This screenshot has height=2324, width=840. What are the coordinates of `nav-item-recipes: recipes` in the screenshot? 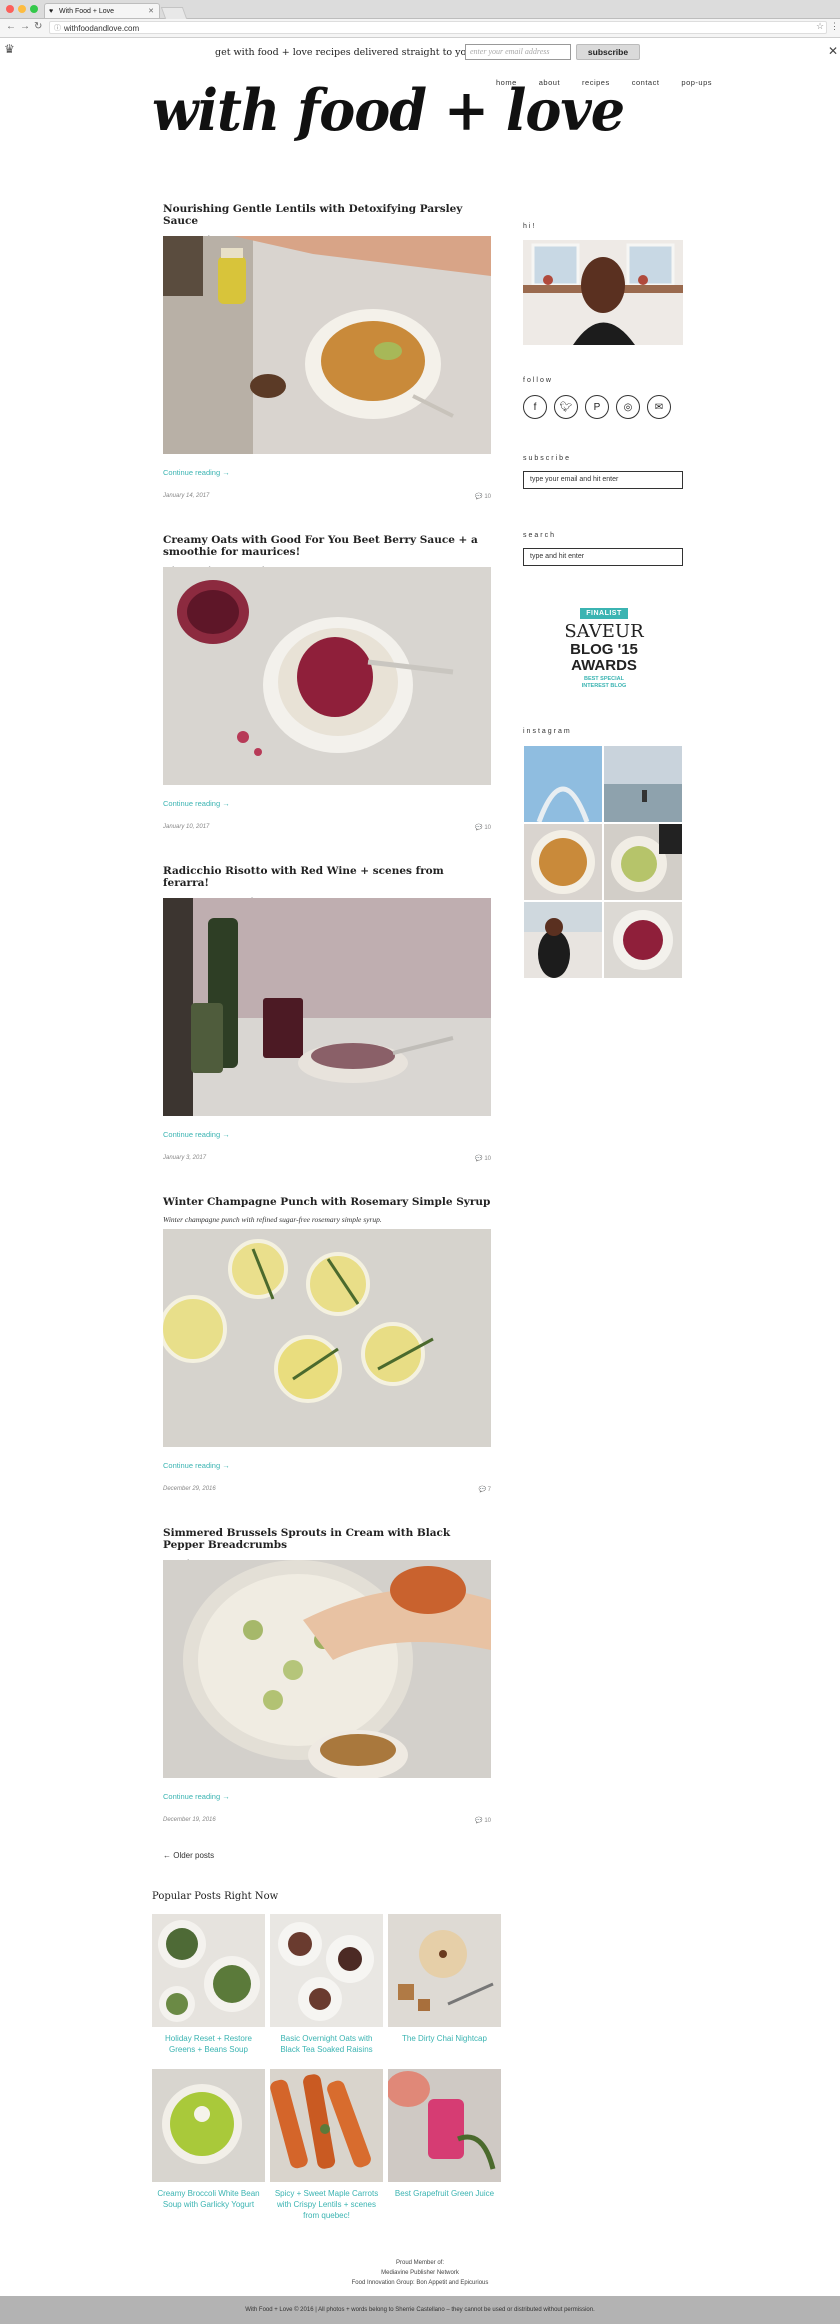 It's located at (596, 82).